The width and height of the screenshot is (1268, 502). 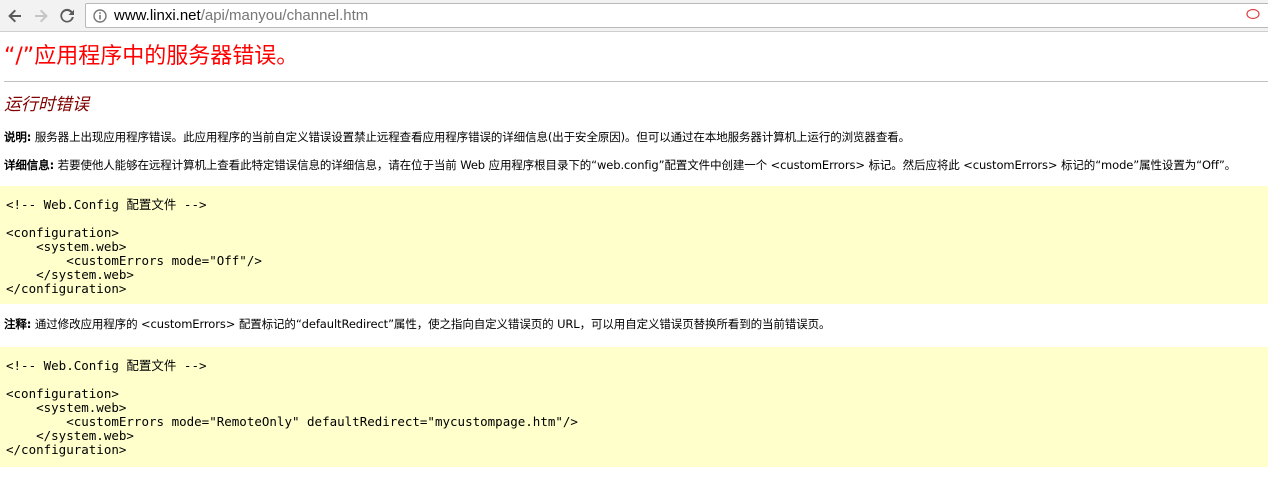 I want to click on reload-icon, so click(x=67, y=16).